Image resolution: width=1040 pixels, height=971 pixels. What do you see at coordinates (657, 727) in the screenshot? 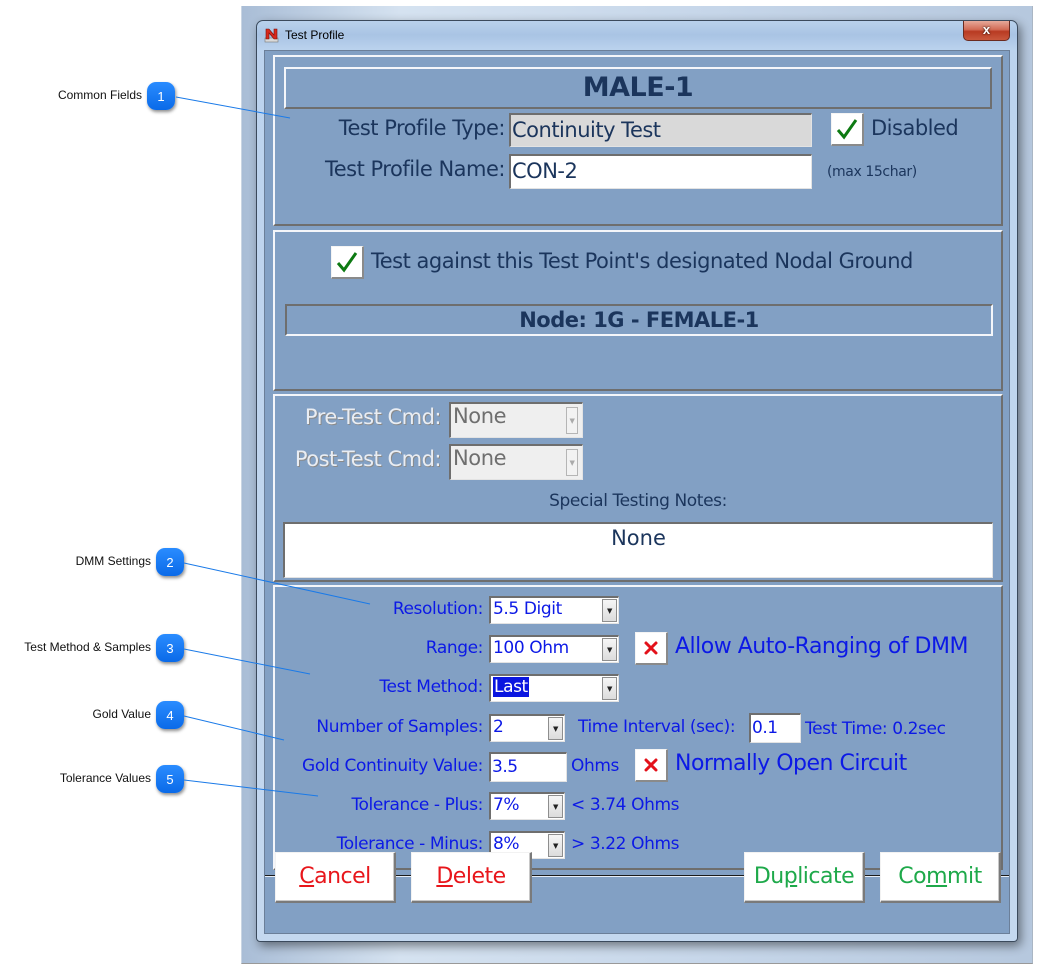
I see `interval-label: Time Interval (sec):` at bounding box center [657, 727].